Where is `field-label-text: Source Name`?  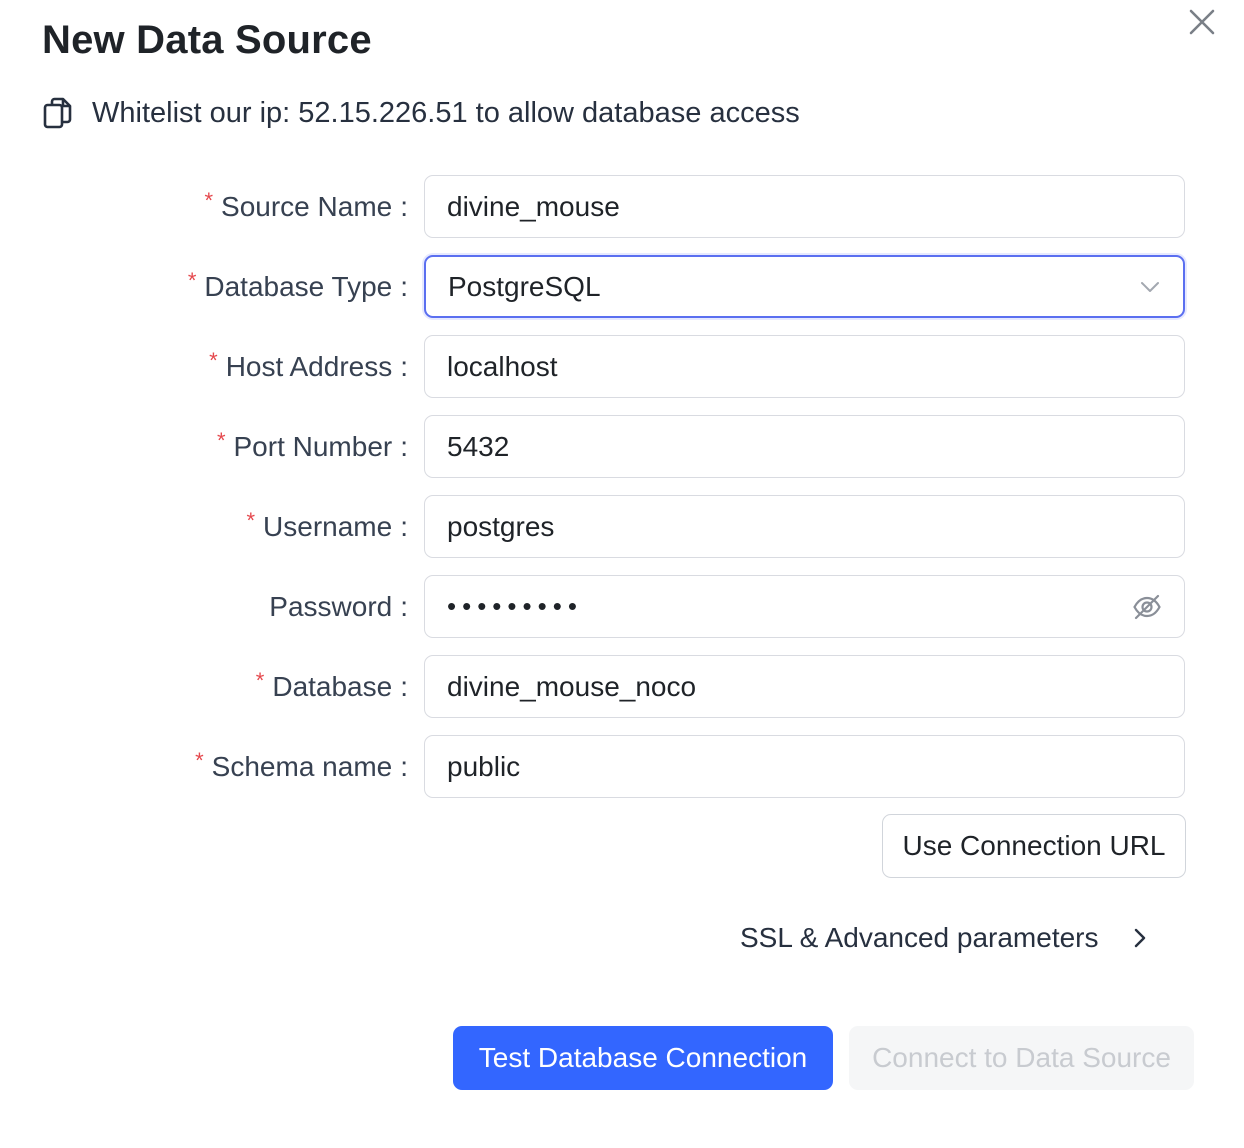
field-label-text: Source Name is located at coordinates (307, 206).